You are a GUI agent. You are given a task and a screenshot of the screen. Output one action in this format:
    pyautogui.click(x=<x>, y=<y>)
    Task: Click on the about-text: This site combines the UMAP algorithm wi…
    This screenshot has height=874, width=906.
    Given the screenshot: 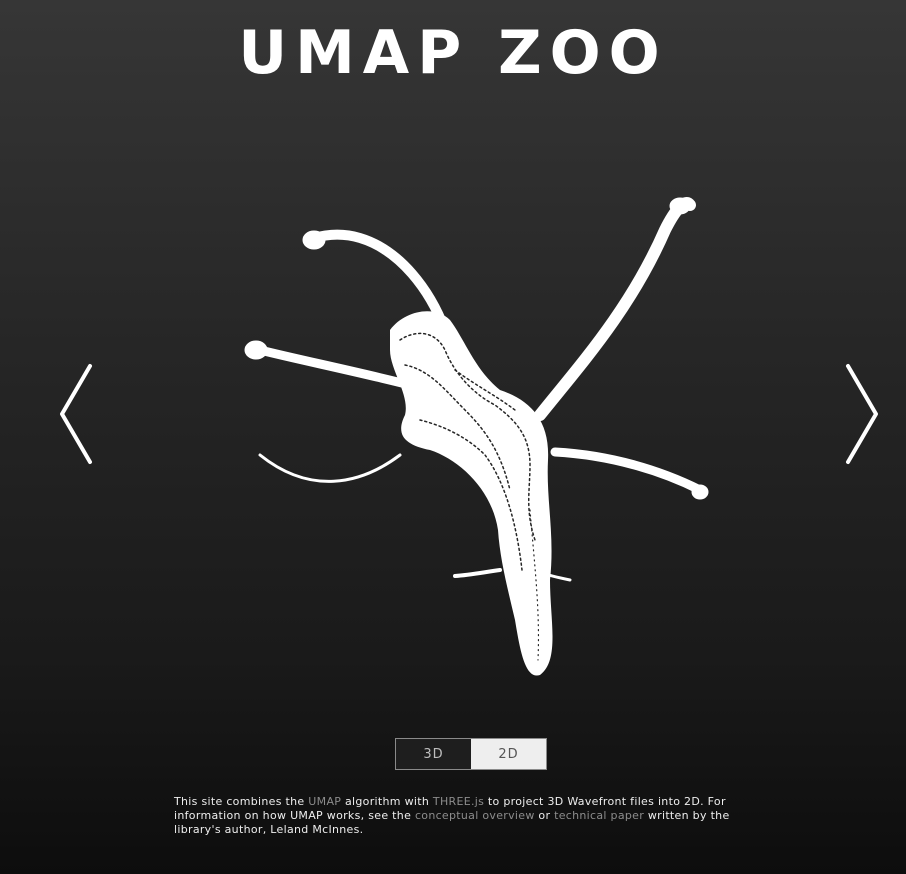 What is the action you would take?
    pyautogui.click(x=469, y=816)
    